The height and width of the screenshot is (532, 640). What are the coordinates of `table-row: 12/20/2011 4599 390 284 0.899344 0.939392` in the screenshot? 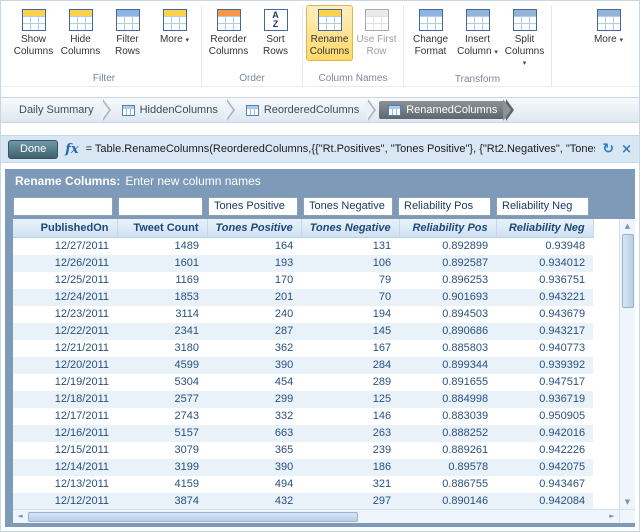 It's located at (303, 365).